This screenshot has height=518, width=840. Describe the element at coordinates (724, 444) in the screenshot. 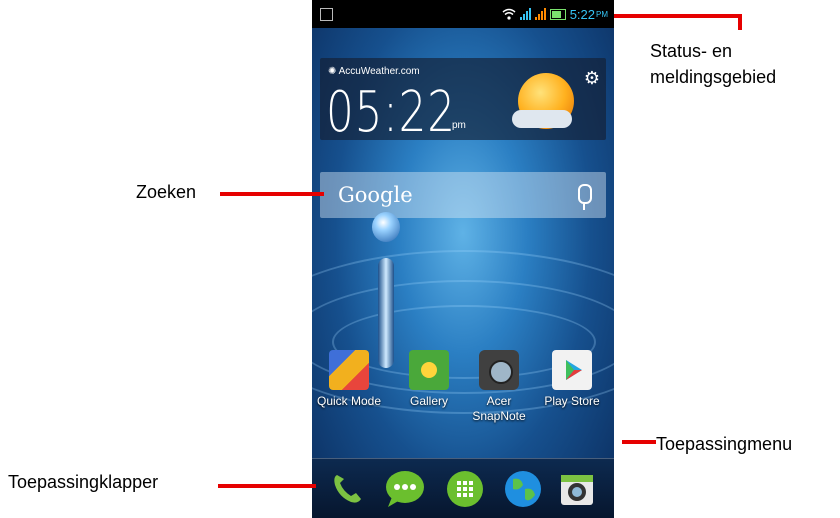

I see `app-menu-callout-label: Toepassingmenu` at that location.